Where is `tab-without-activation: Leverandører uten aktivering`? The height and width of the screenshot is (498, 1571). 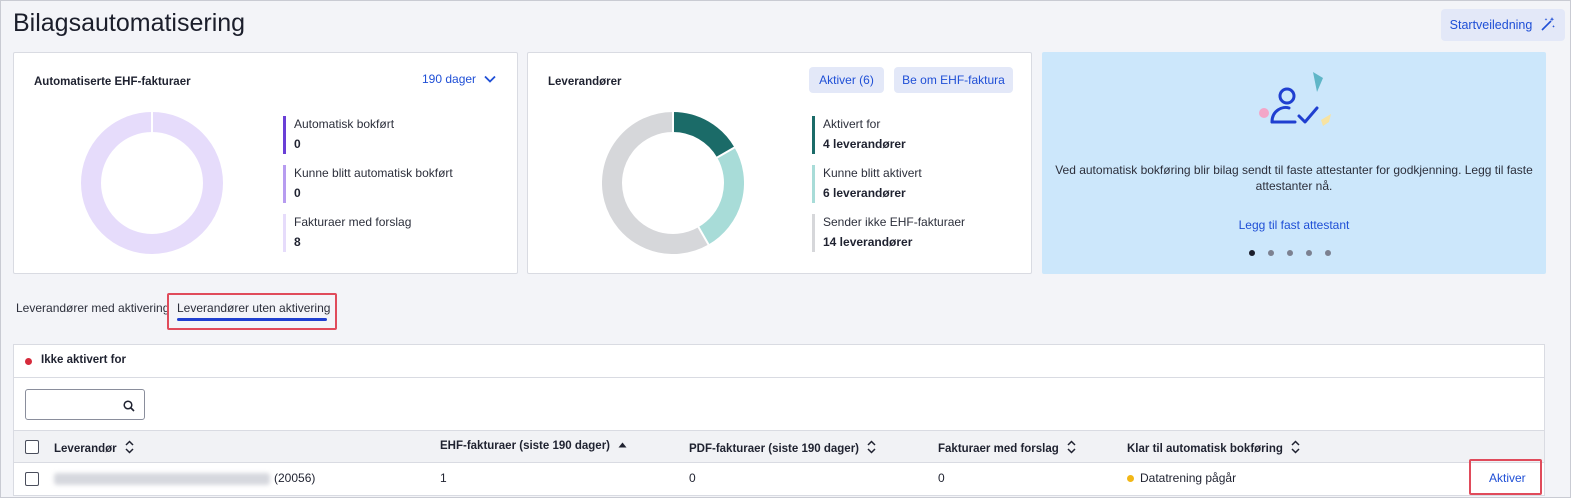
tab-without-activation: Leverandører uten aktivering is located at coordinates (253, 308).